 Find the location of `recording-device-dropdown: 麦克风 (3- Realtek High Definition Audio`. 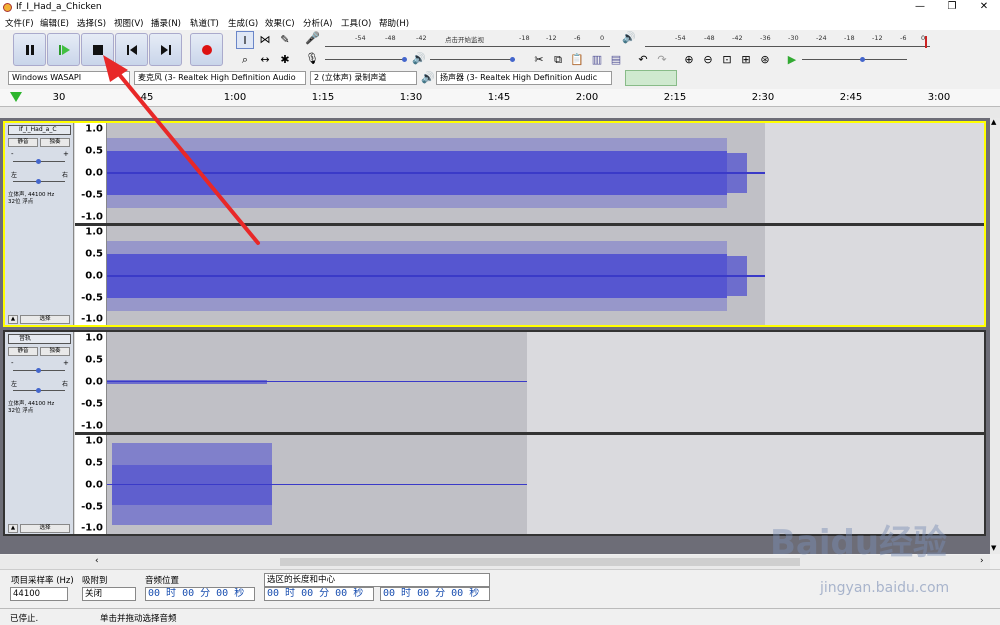

recording-device-dropdown: 麦克风 (3- Realtek High Definition Audio is located at coordinates (220, 78).